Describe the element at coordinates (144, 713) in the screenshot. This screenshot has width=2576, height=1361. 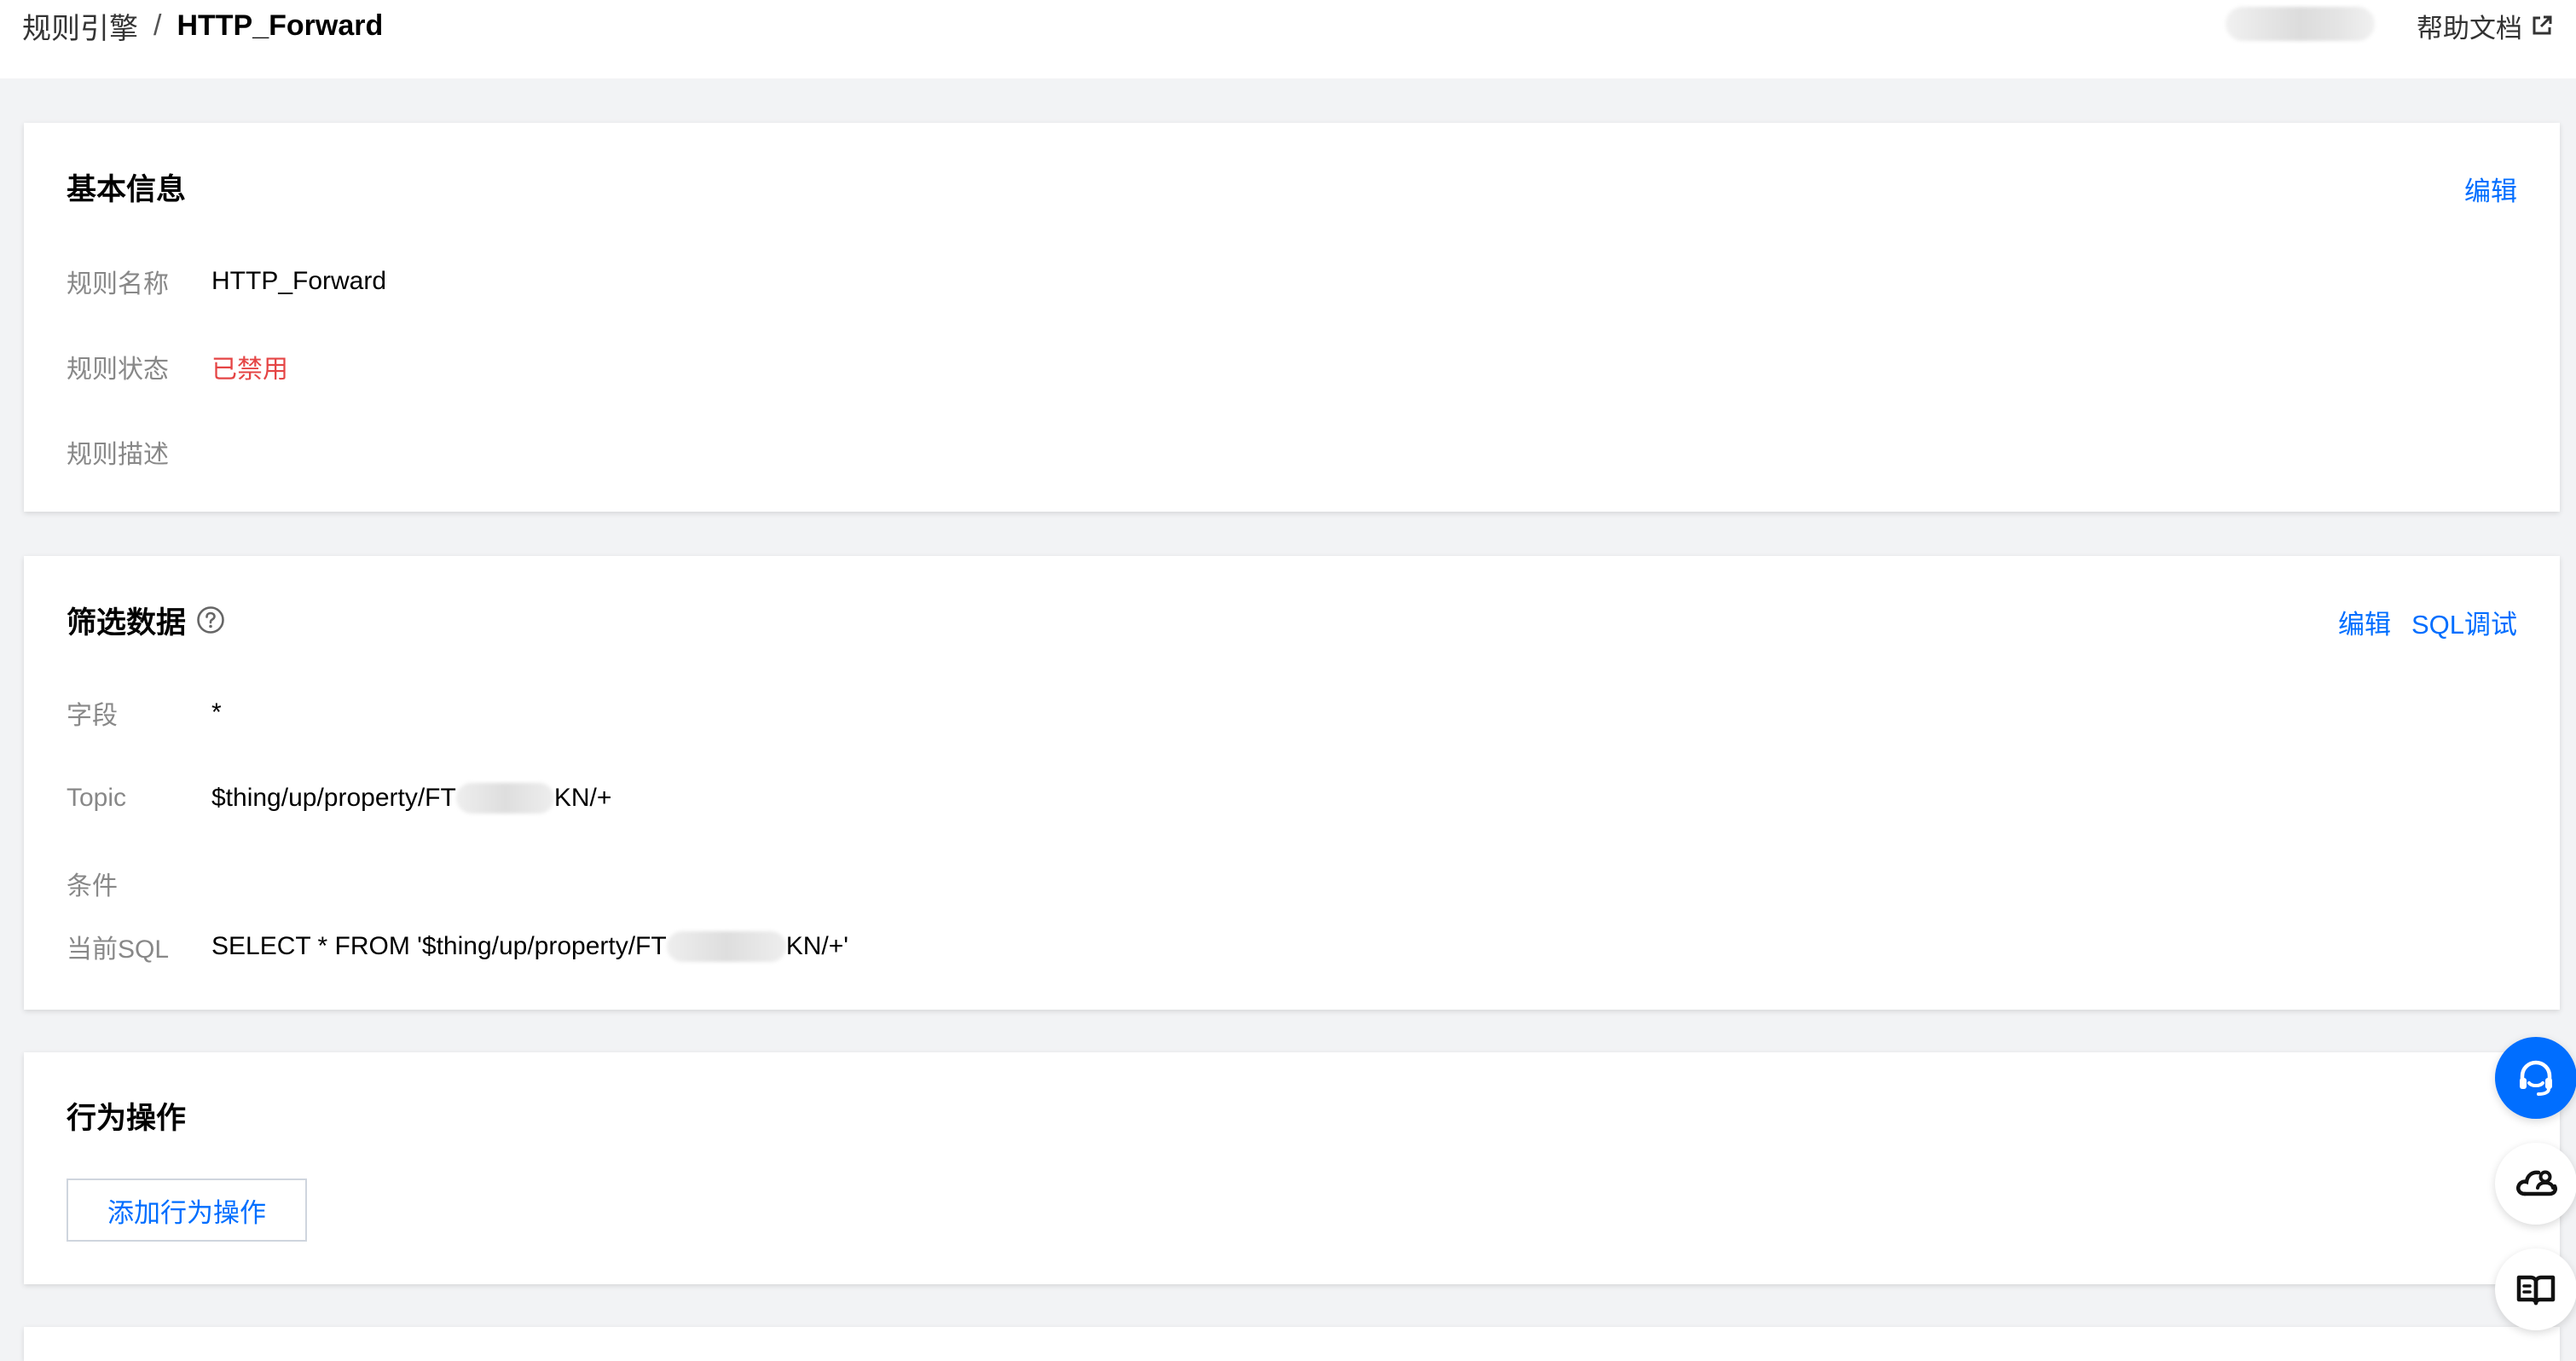
I see `field-row: 字段 *` at that location.